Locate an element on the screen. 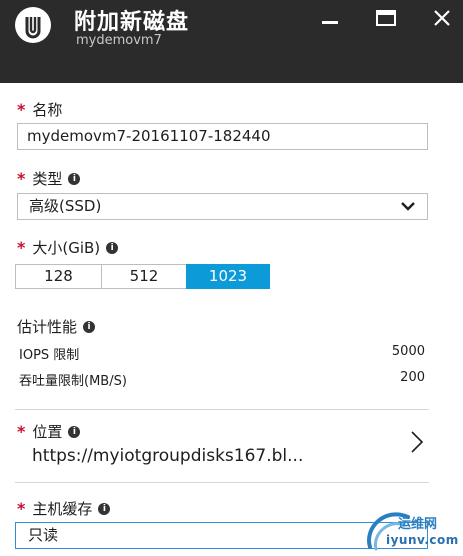 The width and height of the screenshot is (463, 556). watermark-url: iyunv.com is located at coordinates (422, 540).